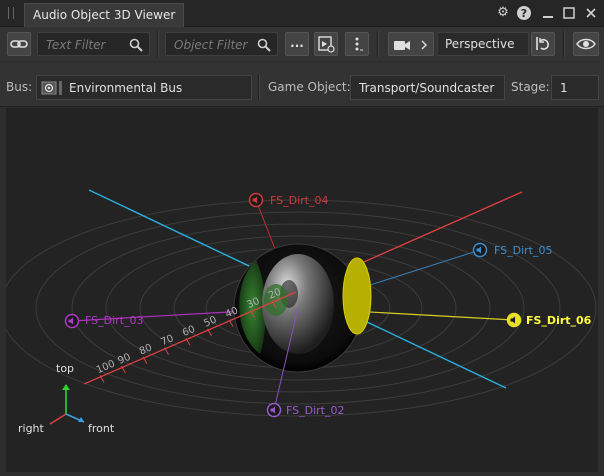 Image resolution: width=604 pixels, height=476 pixels. Describe the element at coordinates (65, 368) in the screenshot. I see `gizmo-top-label: top` at that location.